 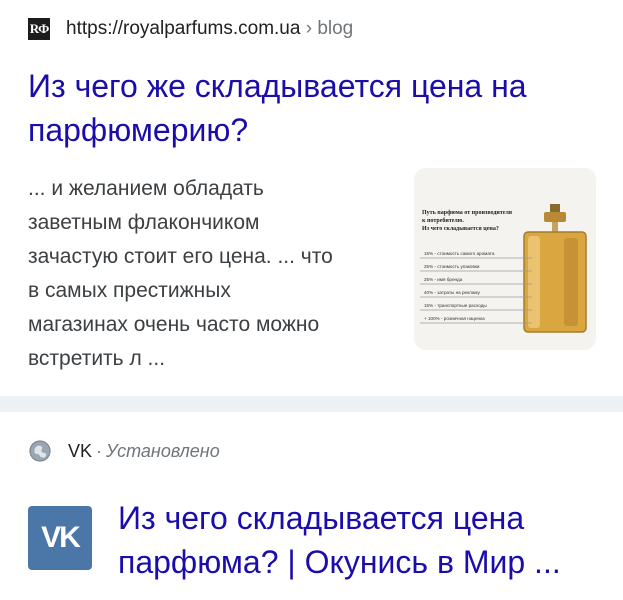 I want to click on infographic-row: 15% - стоимость самого аромата, so click(x=459, y=253).